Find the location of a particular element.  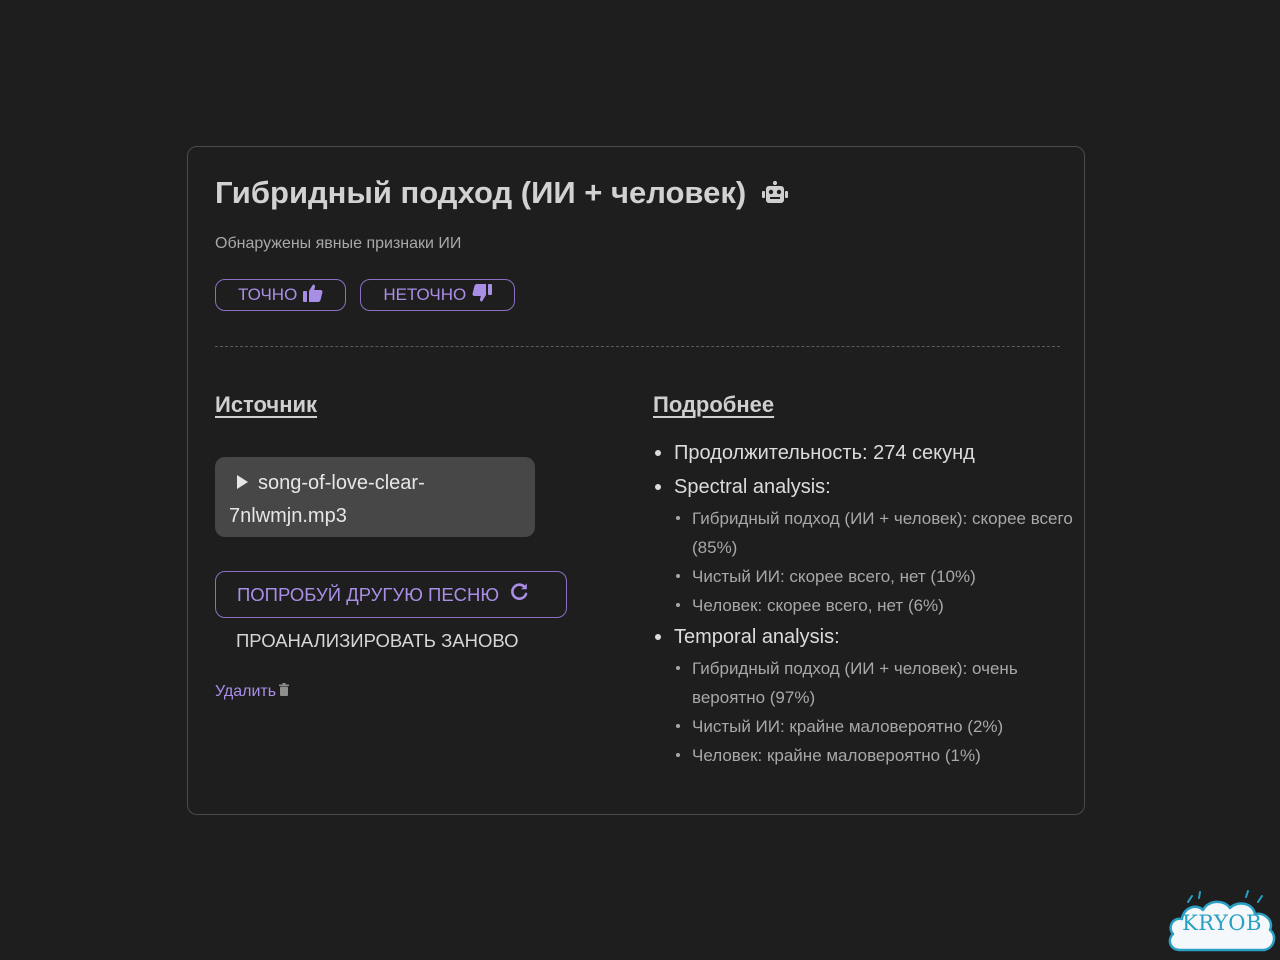

kryob-logo: KRYOB is located at coordinates (1222, 923).